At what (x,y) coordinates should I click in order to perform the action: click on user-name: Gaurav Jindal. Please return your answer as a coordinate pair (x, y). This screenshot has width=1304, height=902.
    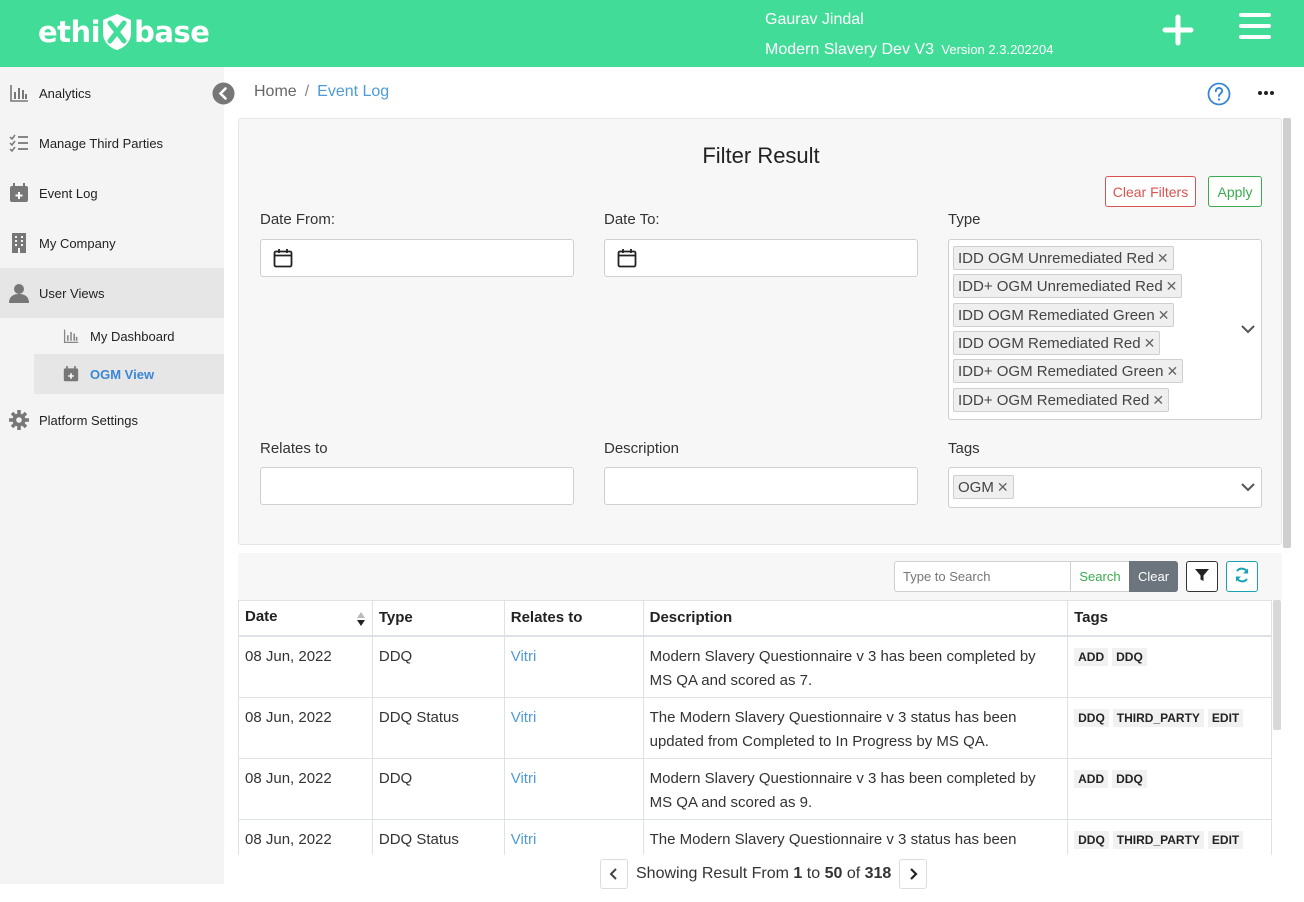
    Looking at the image, I should click on (814, 19).